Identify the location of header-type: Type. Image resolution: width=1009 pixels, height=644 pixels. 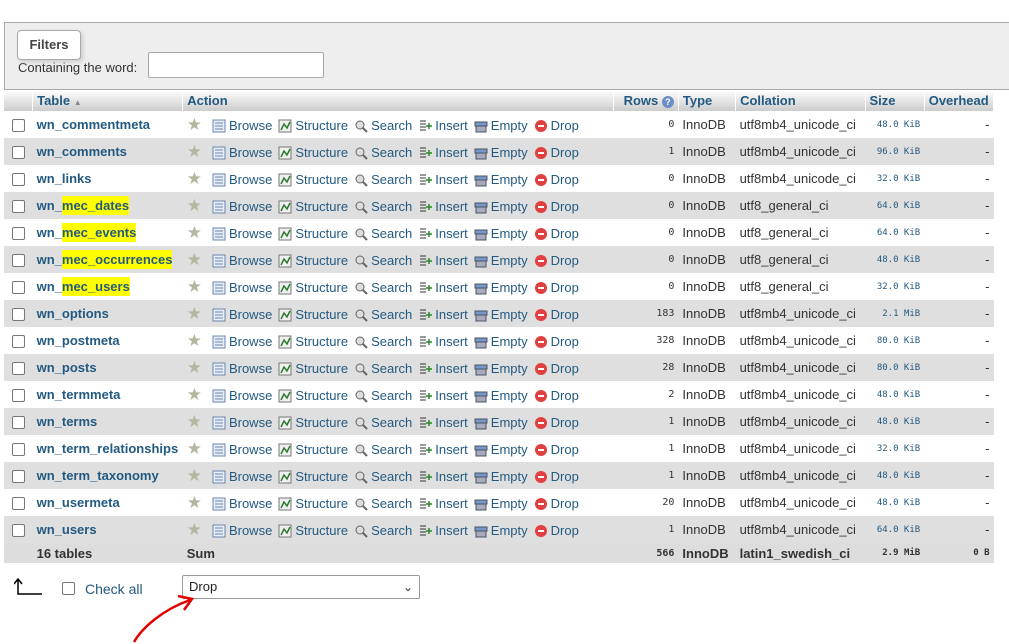
(707, 100).